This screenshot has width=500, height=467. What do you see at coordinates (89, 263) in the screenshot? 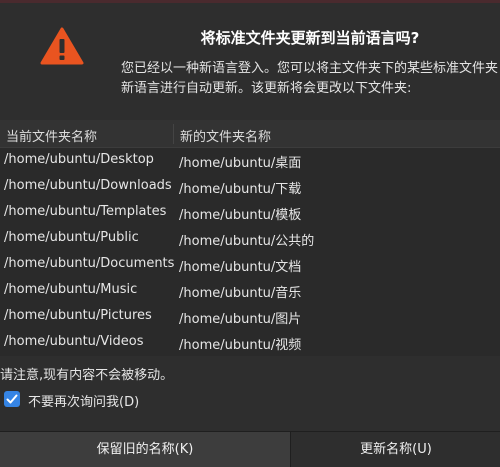
I see `current-folder-cell: /home/ubuntu/Documents` at bounding box center [89, 263].